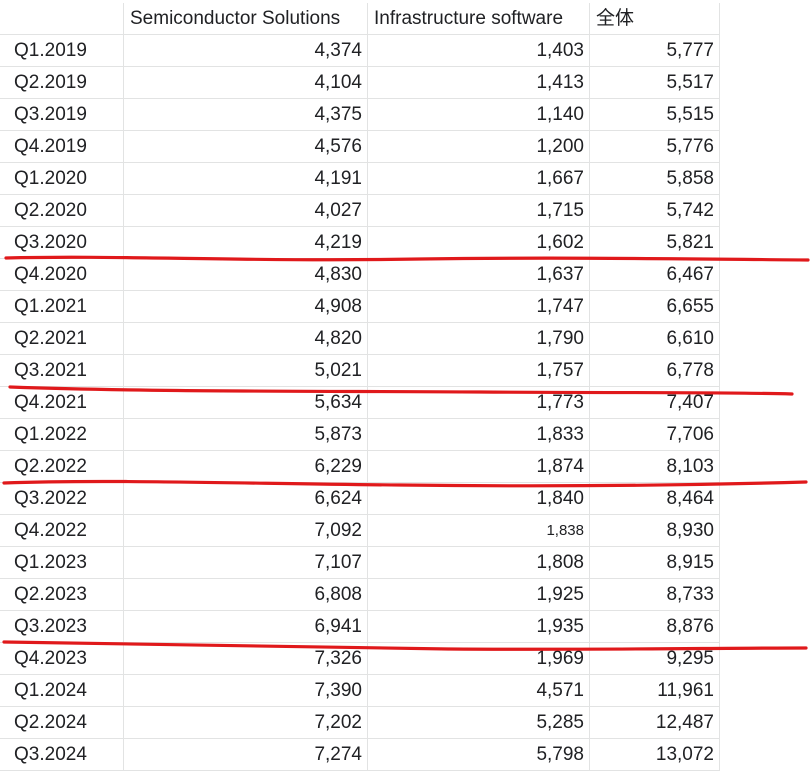  Describe the element at coordinates (479, 627) in the screenshot. I see `infrastructure-software-cell: 1,935` at that location.